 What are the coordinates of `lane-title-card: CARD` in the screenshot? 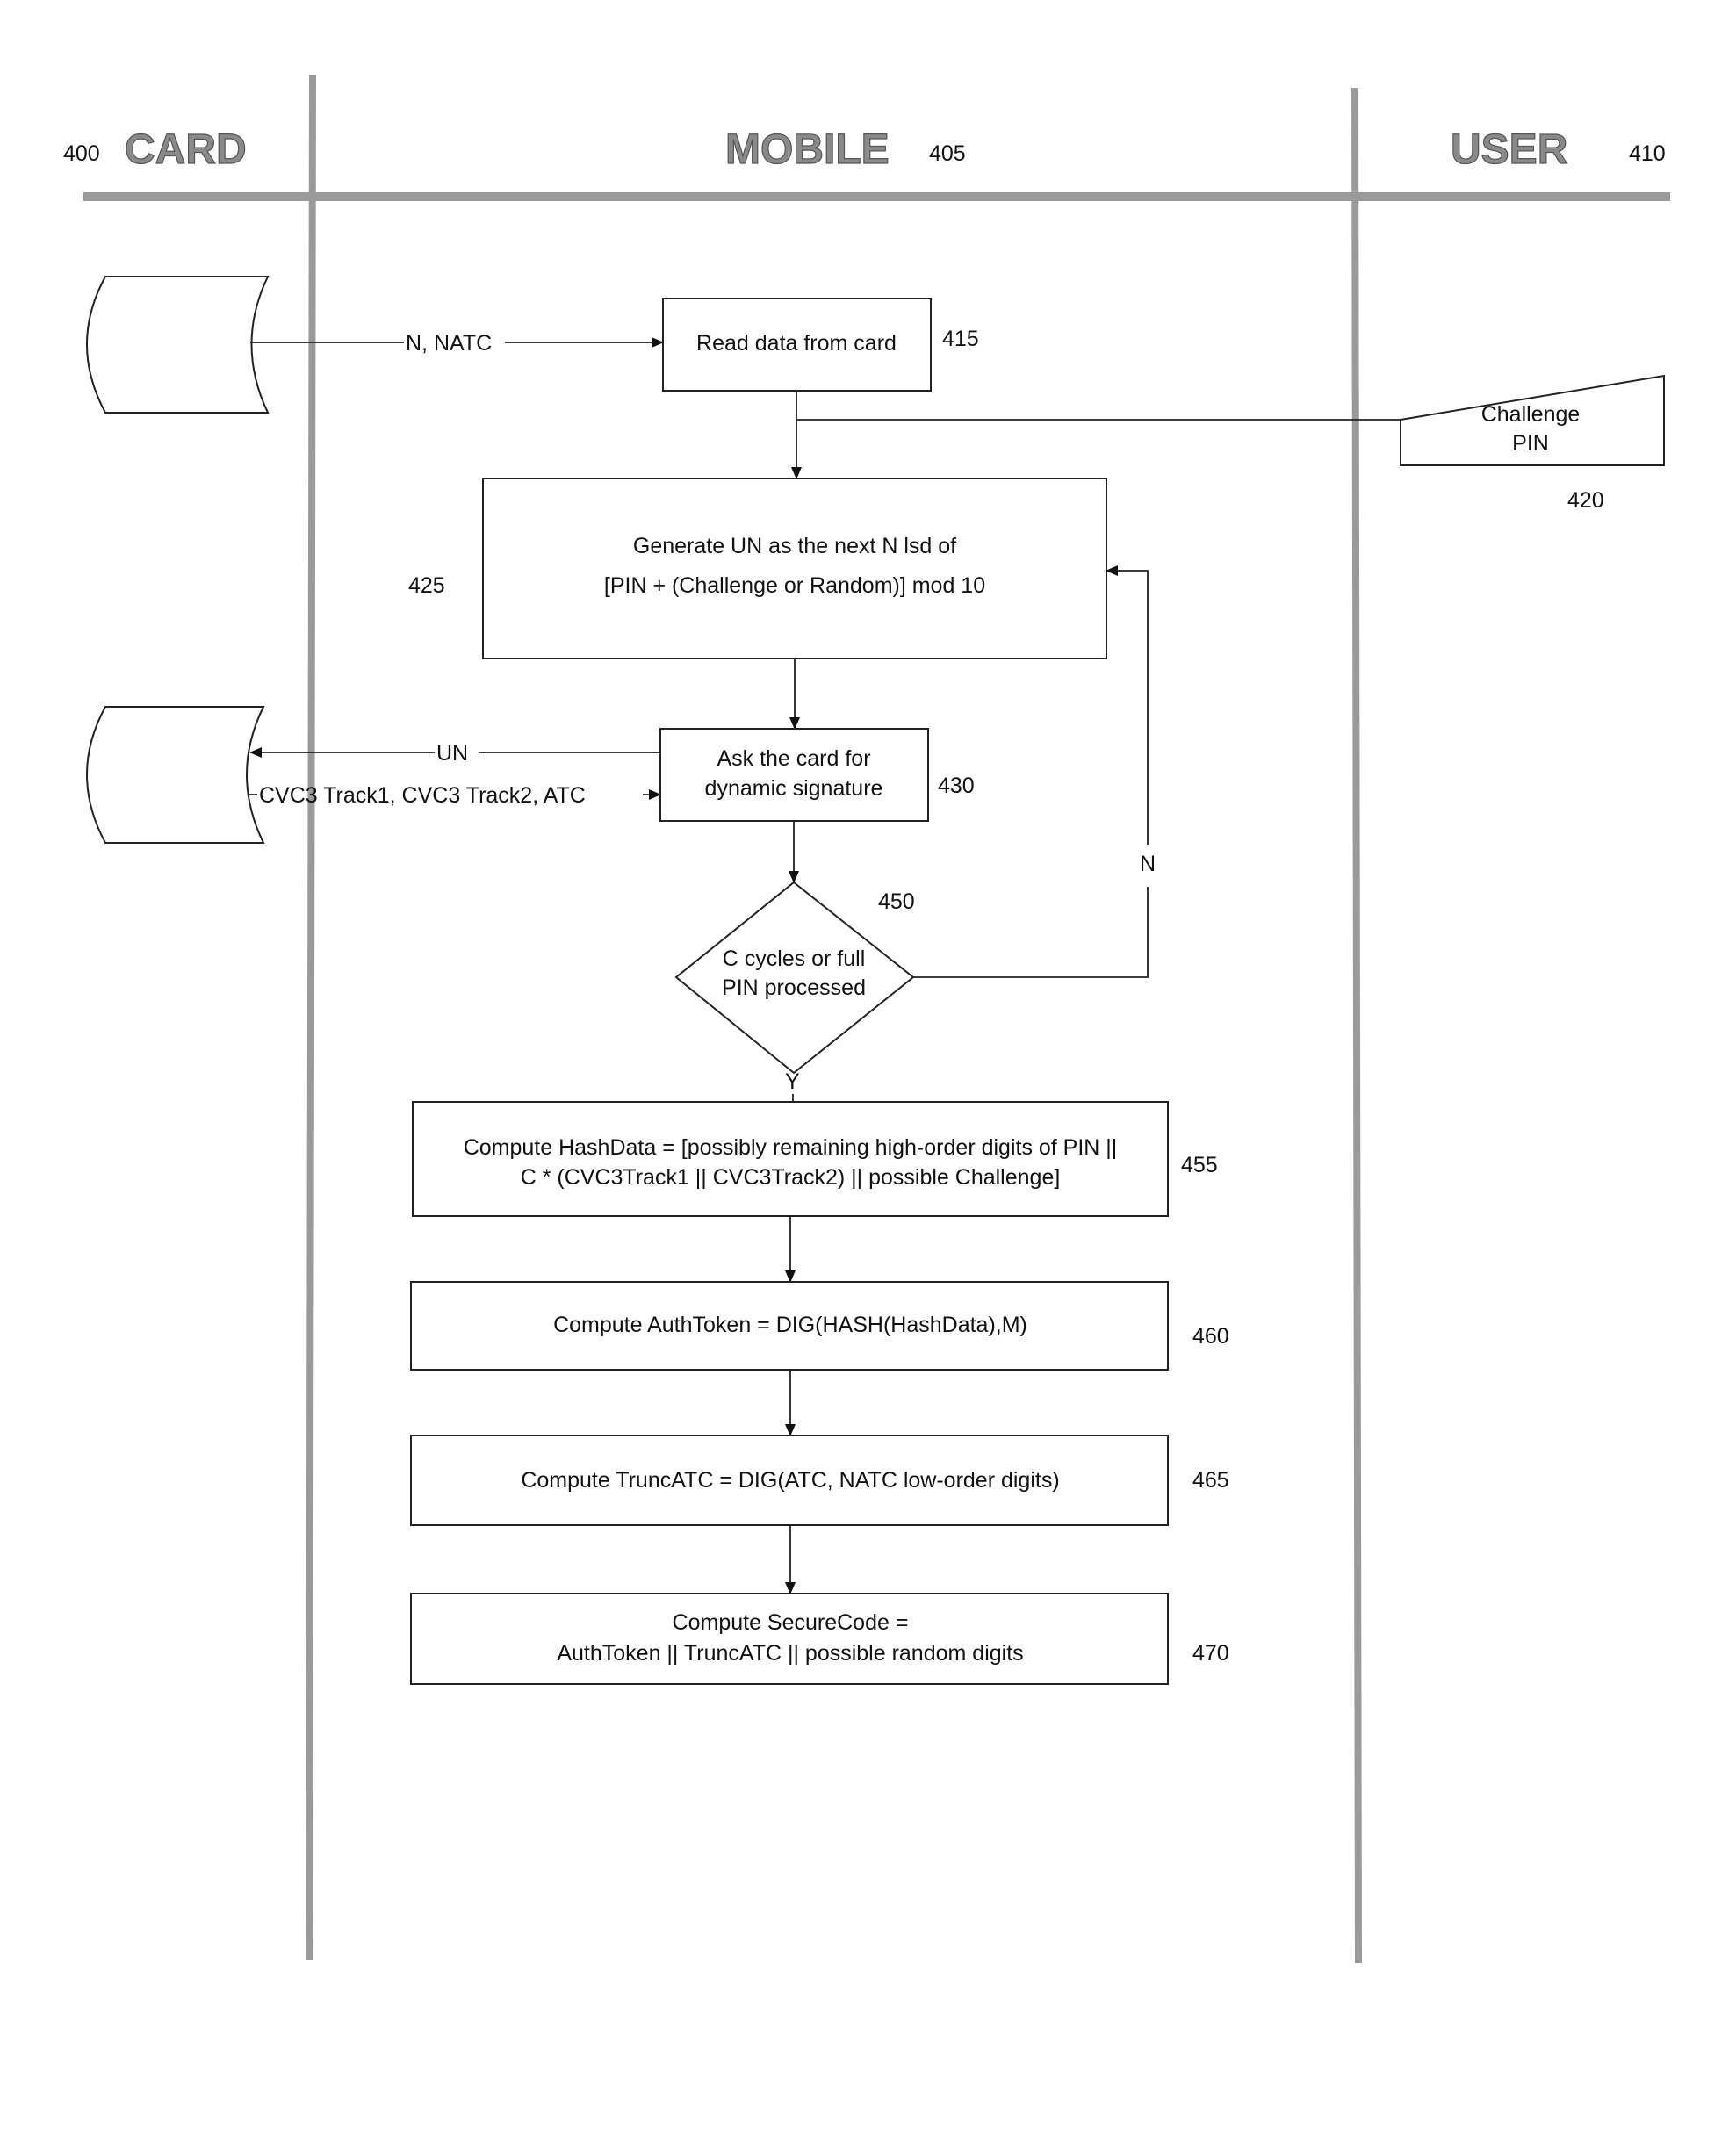 It's located at (186, 150).